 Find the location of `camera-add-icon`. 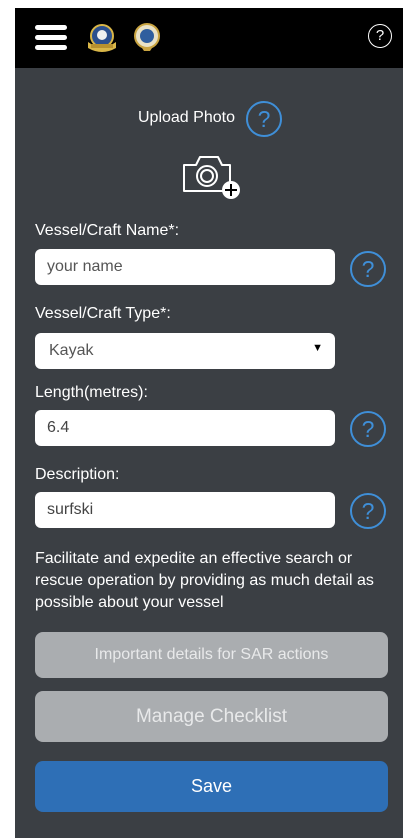

camera-add-icon is located at coordinates (212, 176).